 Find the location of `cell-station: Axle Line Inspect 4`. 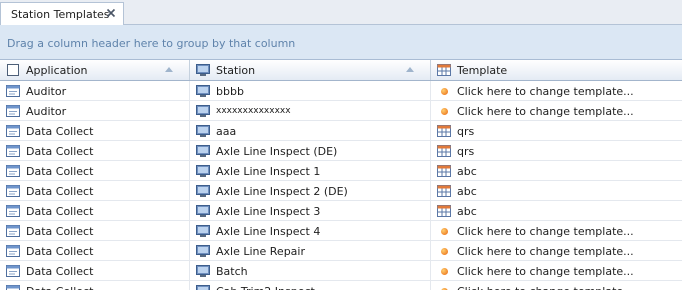

cell-station: Axle Line Inspect 4 is located at coordinates (310, 231).